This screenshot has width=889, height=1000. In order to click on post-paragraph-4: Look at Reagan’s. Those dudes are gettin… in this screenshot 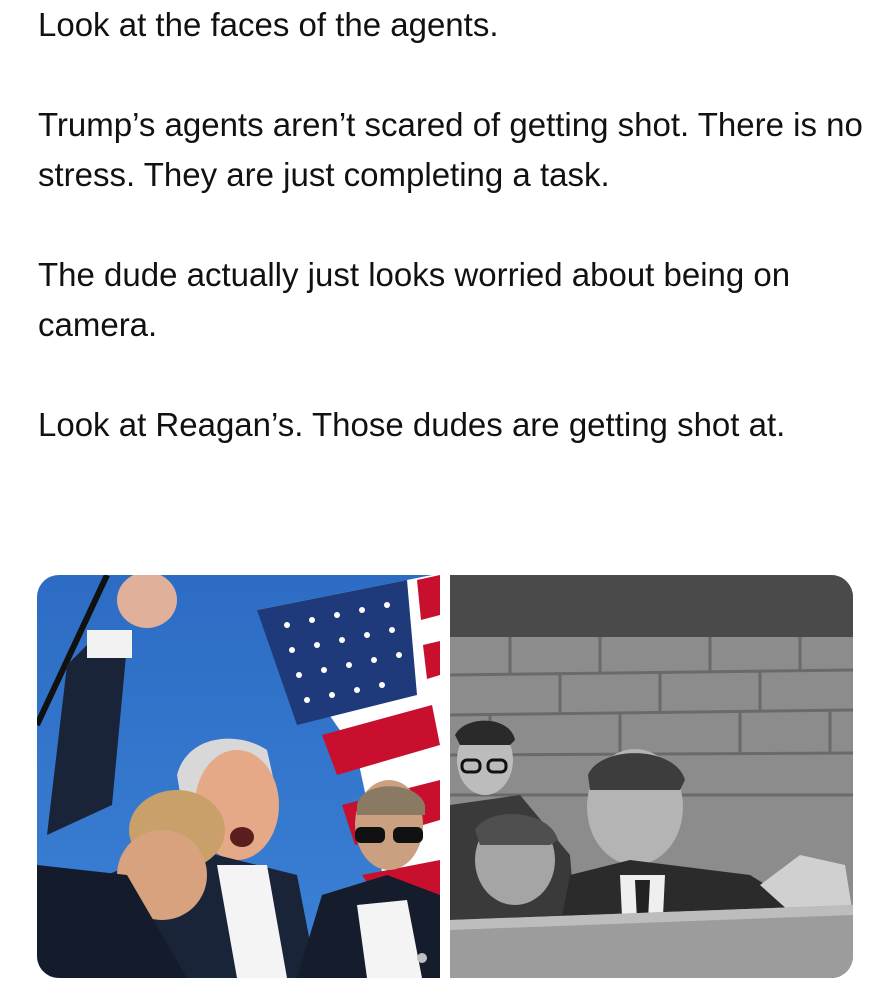, I will do `click(412, 424)`.